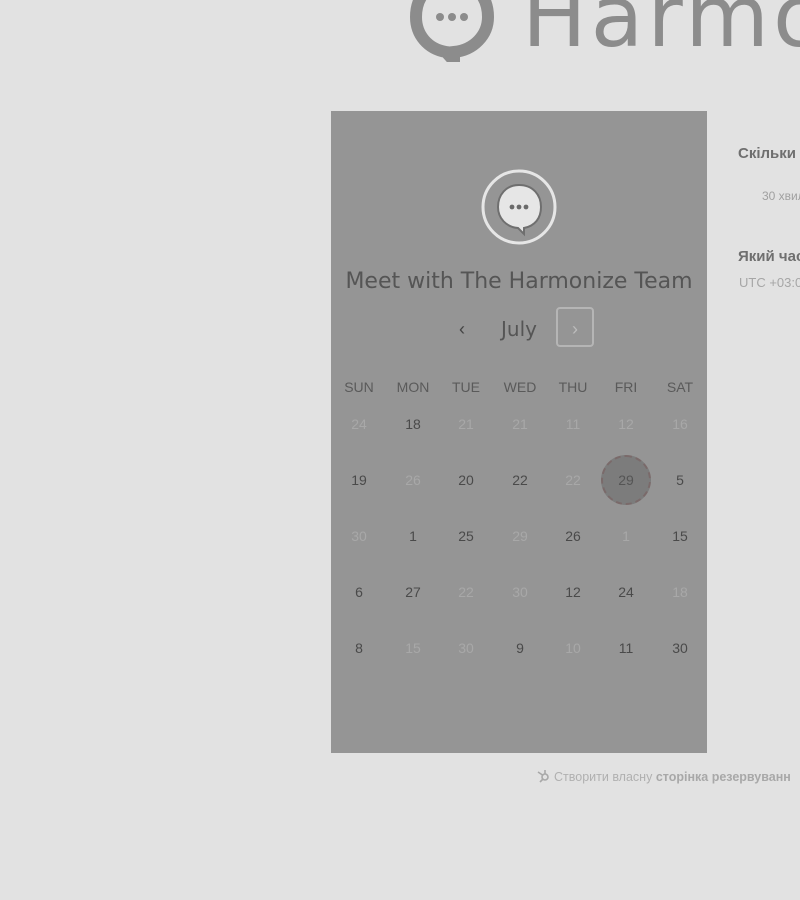 The width and height of the screenshot is (800, 900). Describe the element at coordinates (626, 480) in the screenshot. I see `selected-day: 29` at that location.